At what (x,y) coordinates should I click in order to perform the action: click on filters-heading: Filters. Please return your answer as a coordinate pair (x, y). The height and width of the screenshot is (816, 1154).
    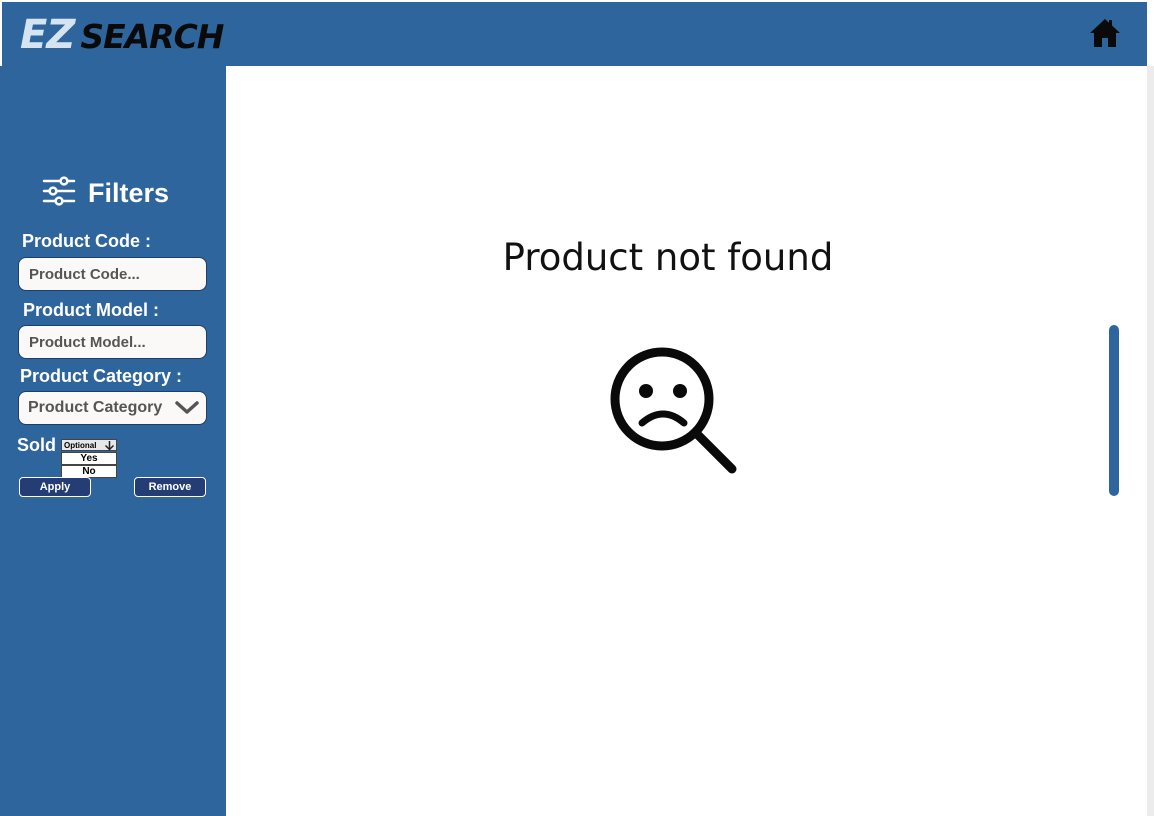
    Looking at the image, I should click on (105, 193).